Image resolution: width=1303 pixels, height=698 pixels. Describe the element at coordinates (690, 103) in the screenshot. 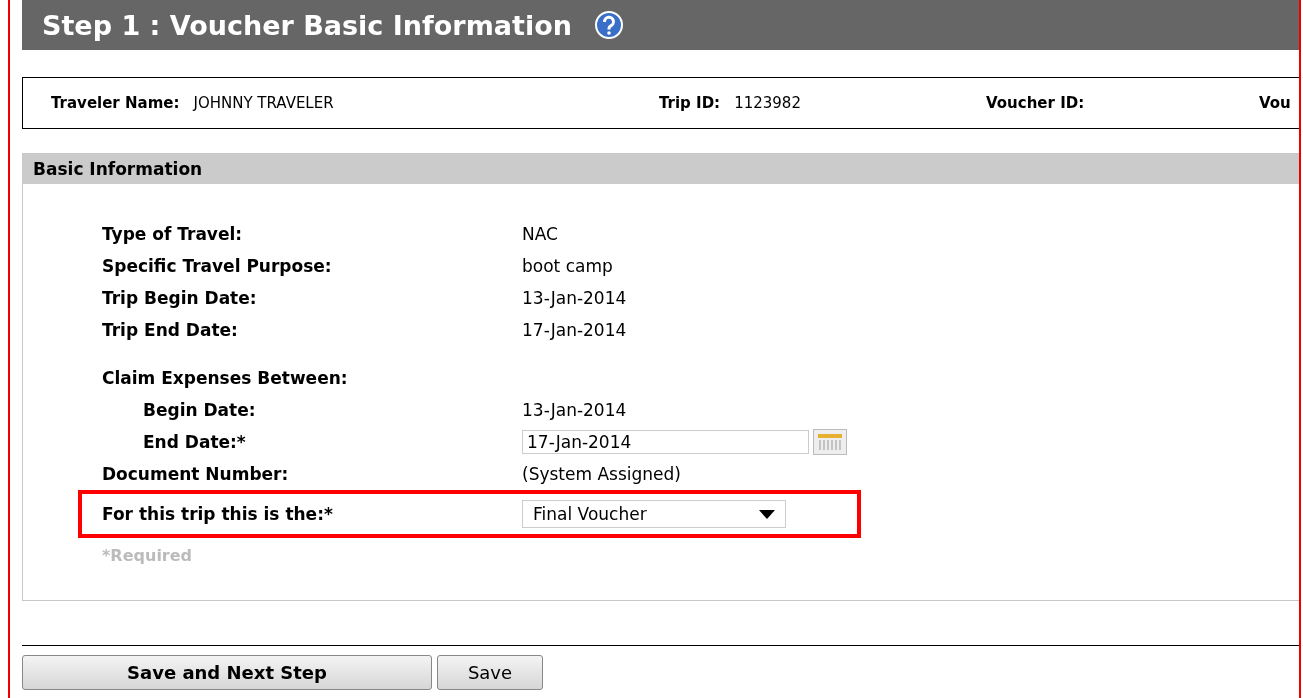

I see `info-label: Trip ID:` at that location.